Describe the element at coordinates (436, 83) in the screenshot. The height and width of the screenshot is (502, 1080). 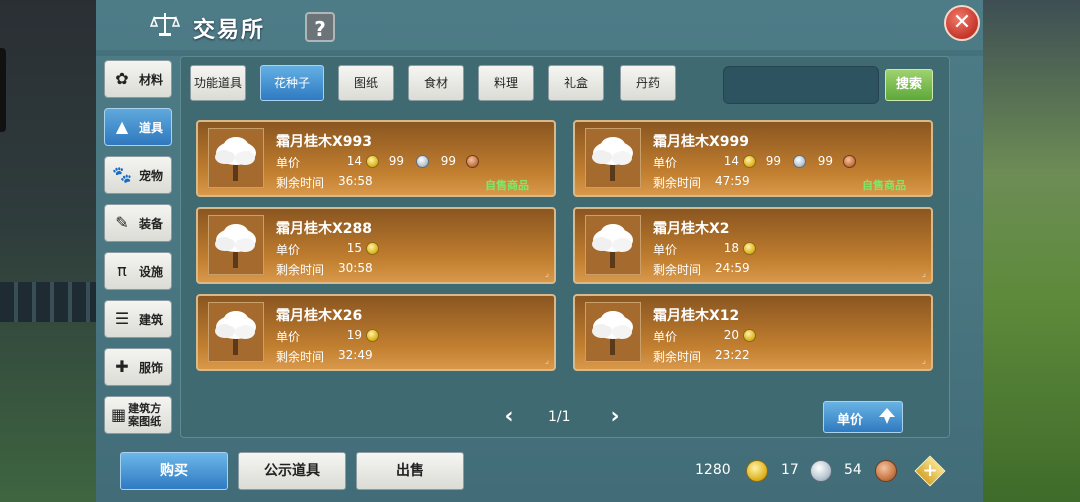
I see `tab-subcategory: 食材` at that location.